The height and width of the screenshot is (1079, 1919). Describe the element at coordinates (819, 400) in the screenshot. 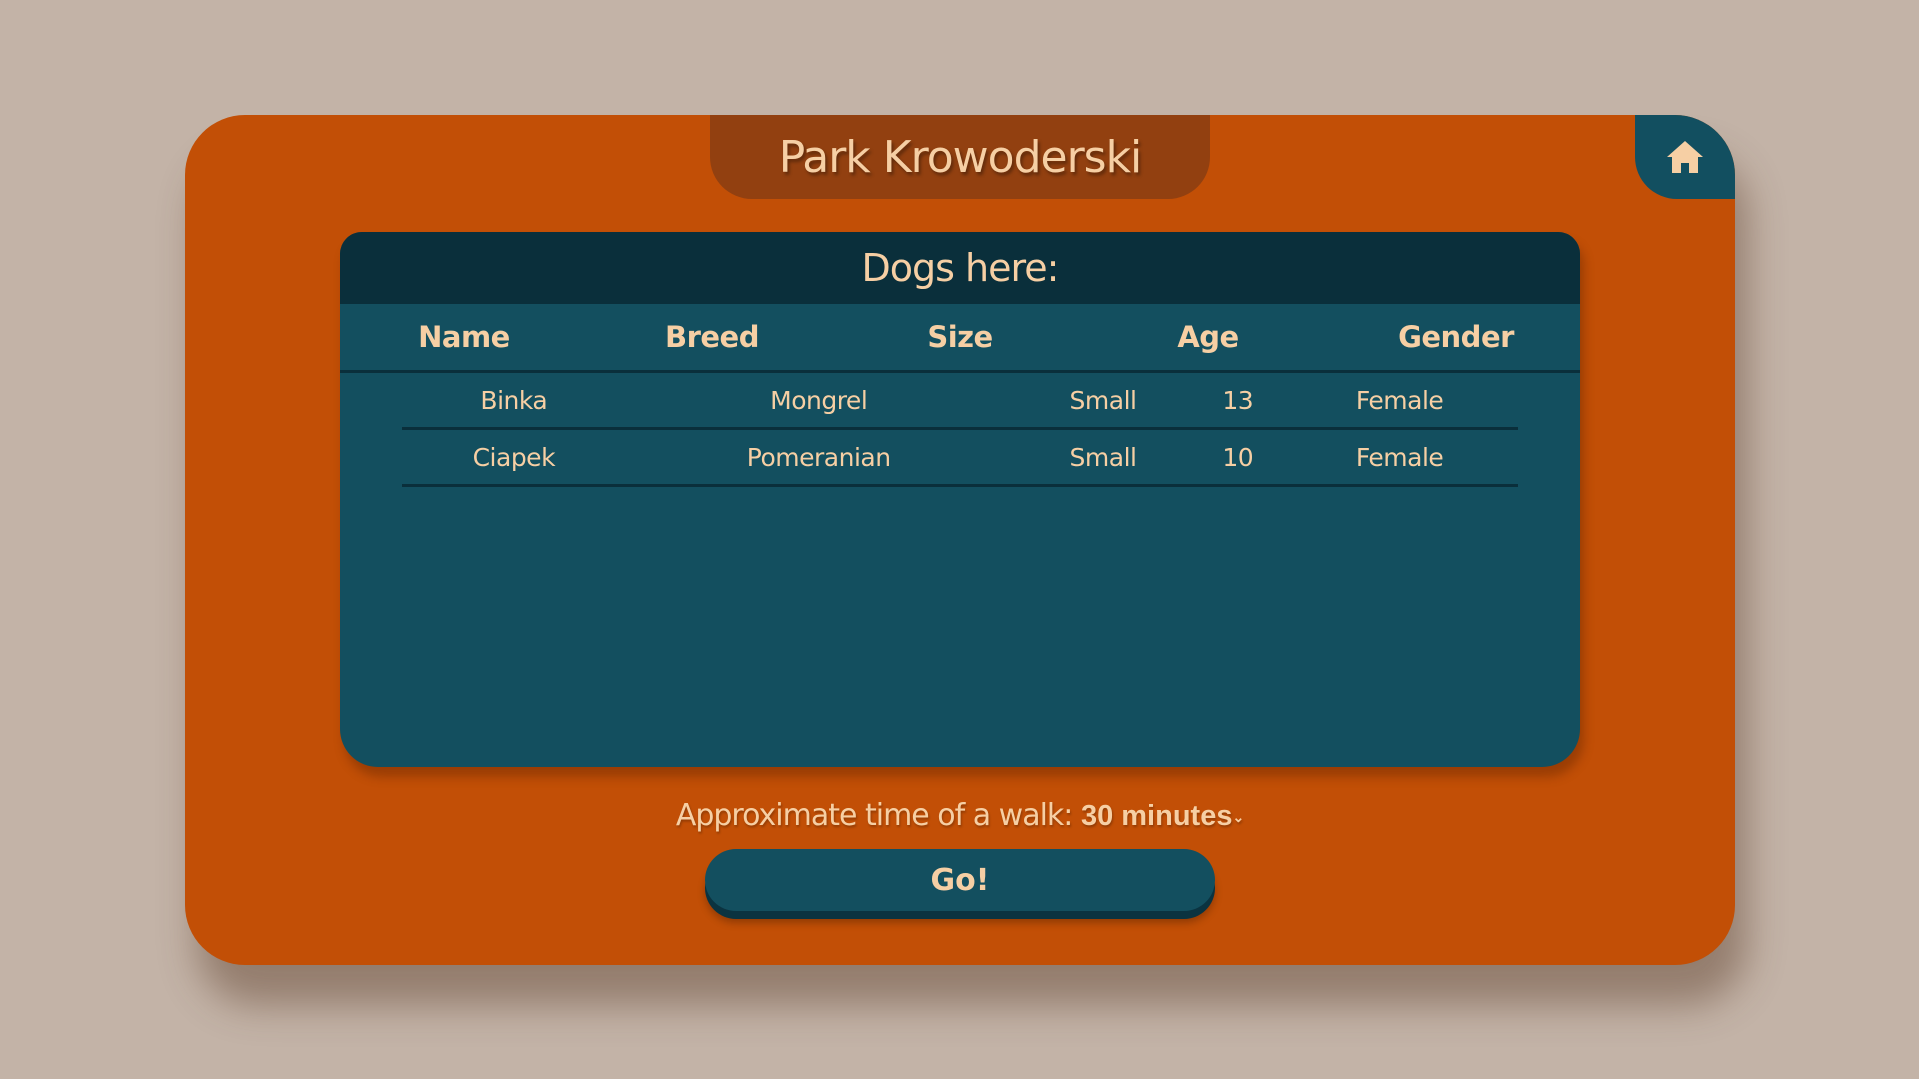

I see `dog-breed: Mongrel` at that location.